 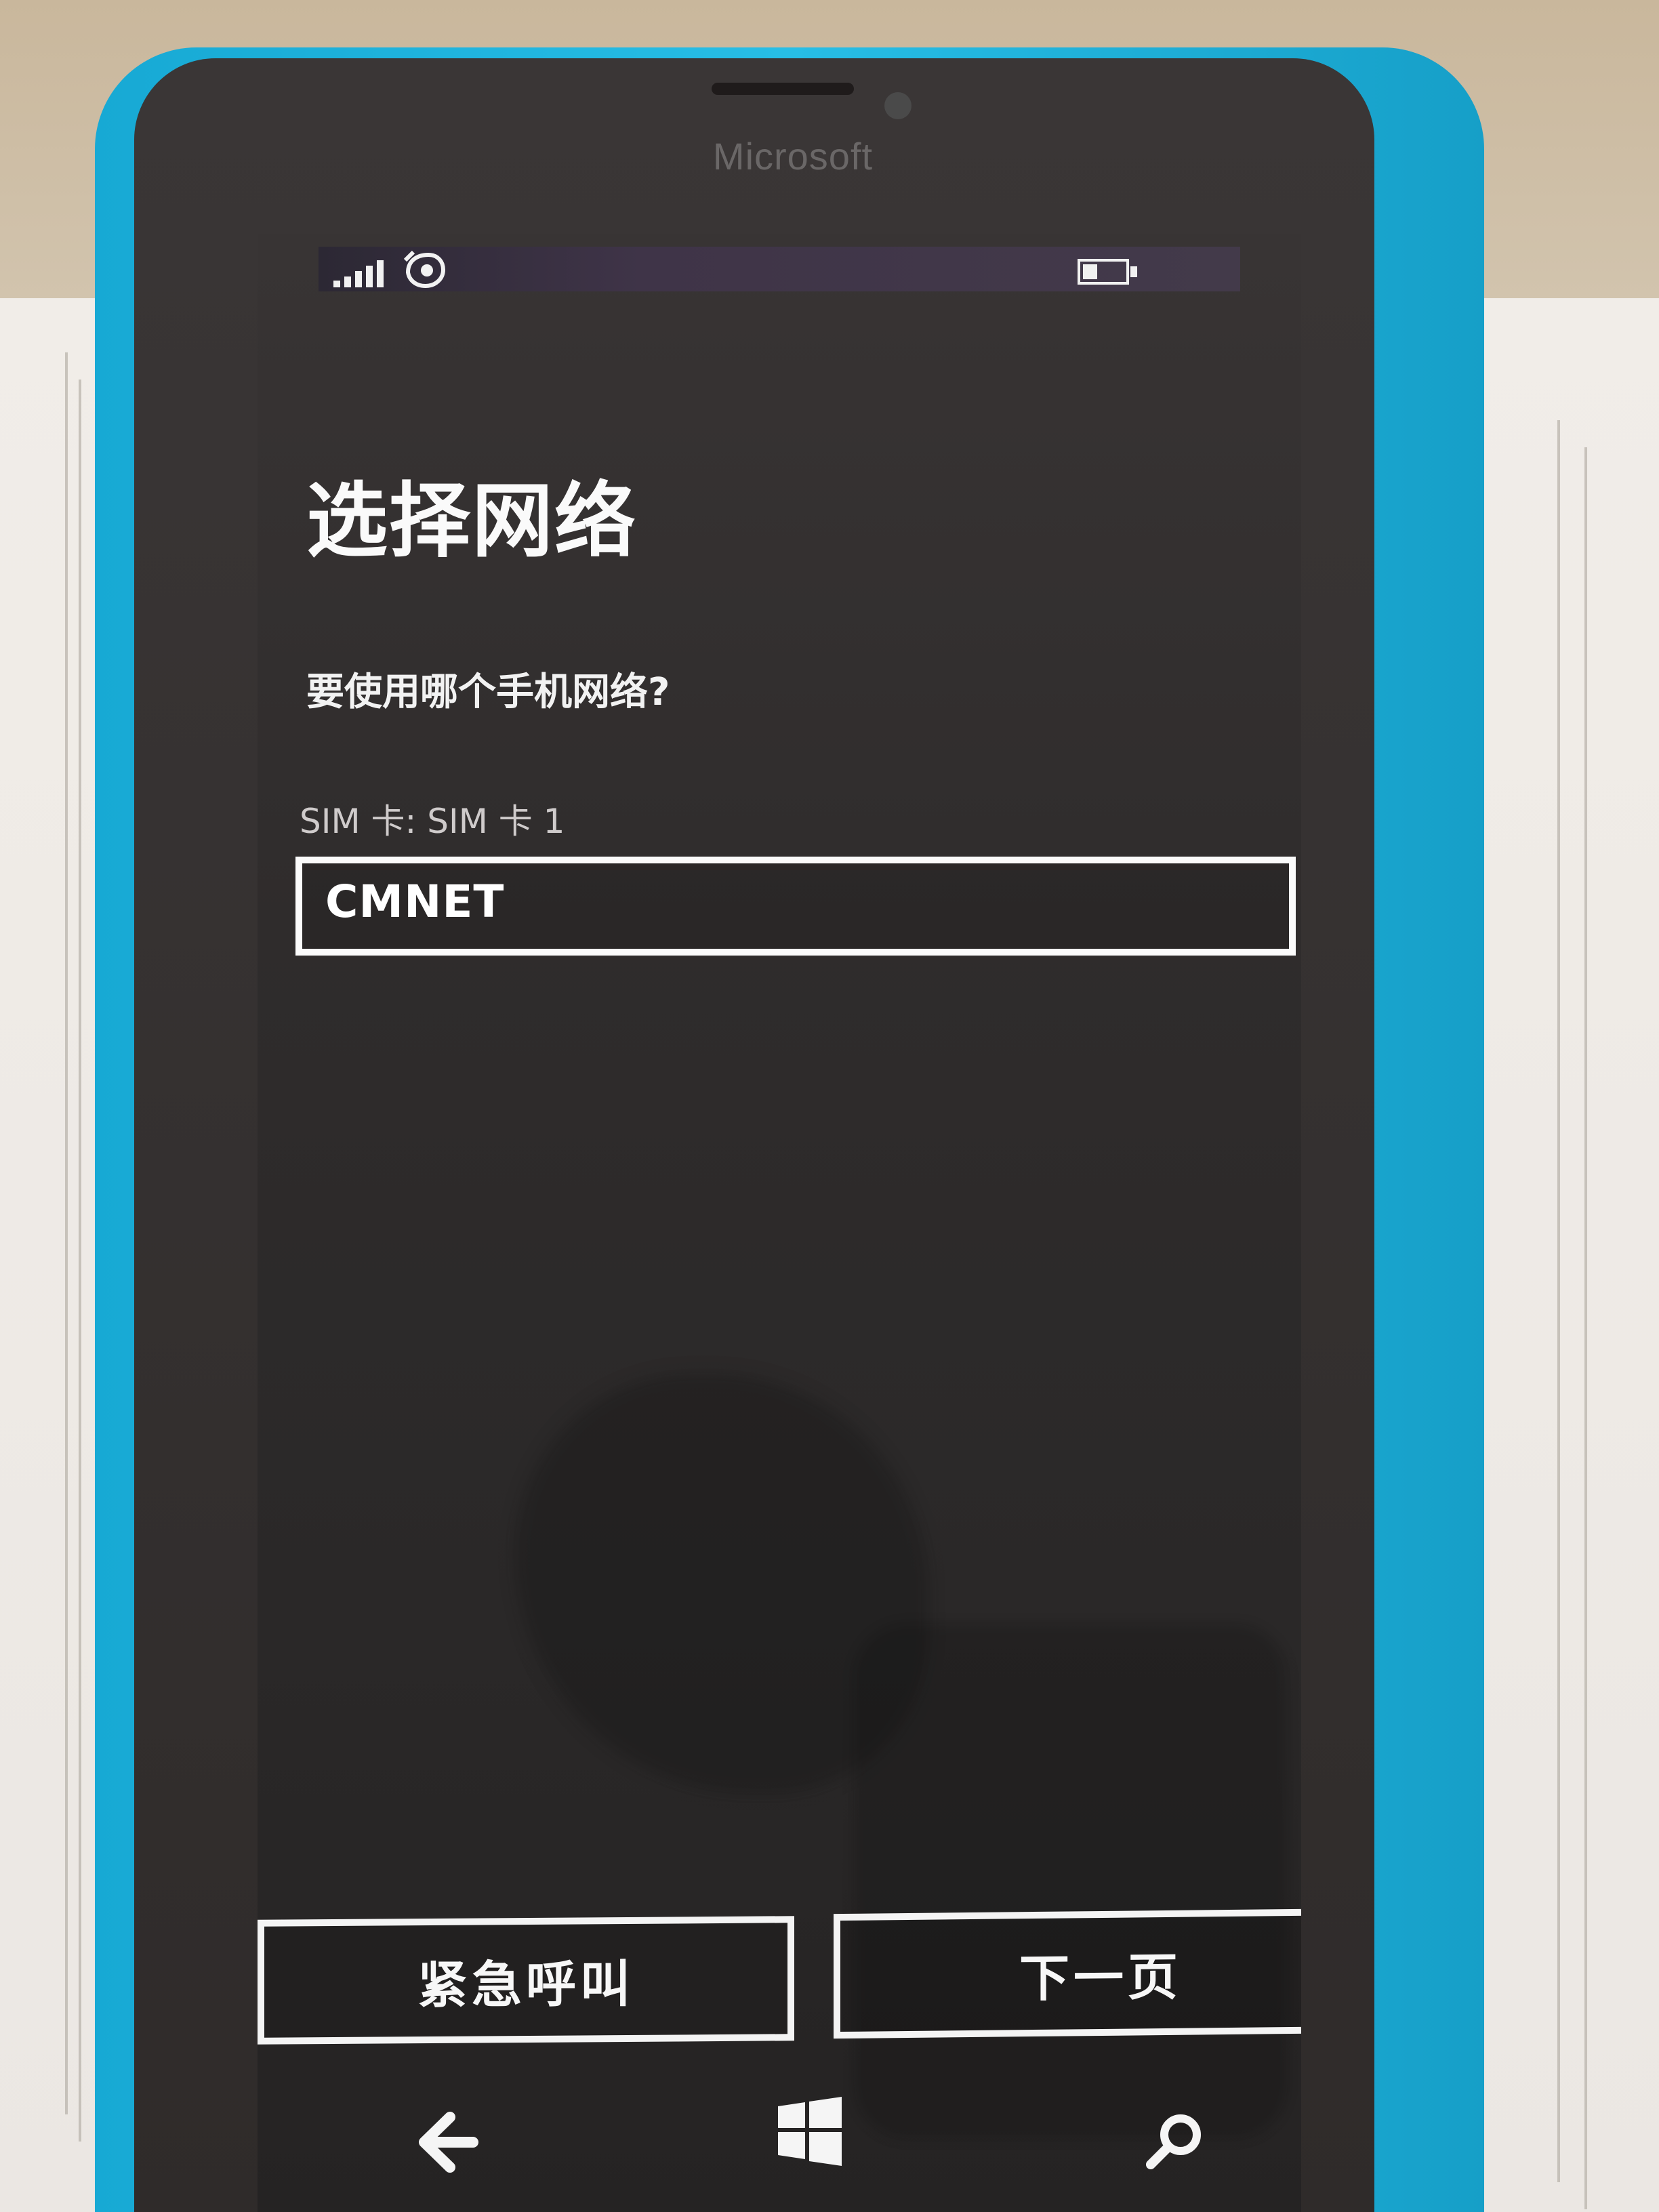 What do you see at coordinates (898, 105) in the screenshot?
I see `front-camera` at bounding box center [898, 105].